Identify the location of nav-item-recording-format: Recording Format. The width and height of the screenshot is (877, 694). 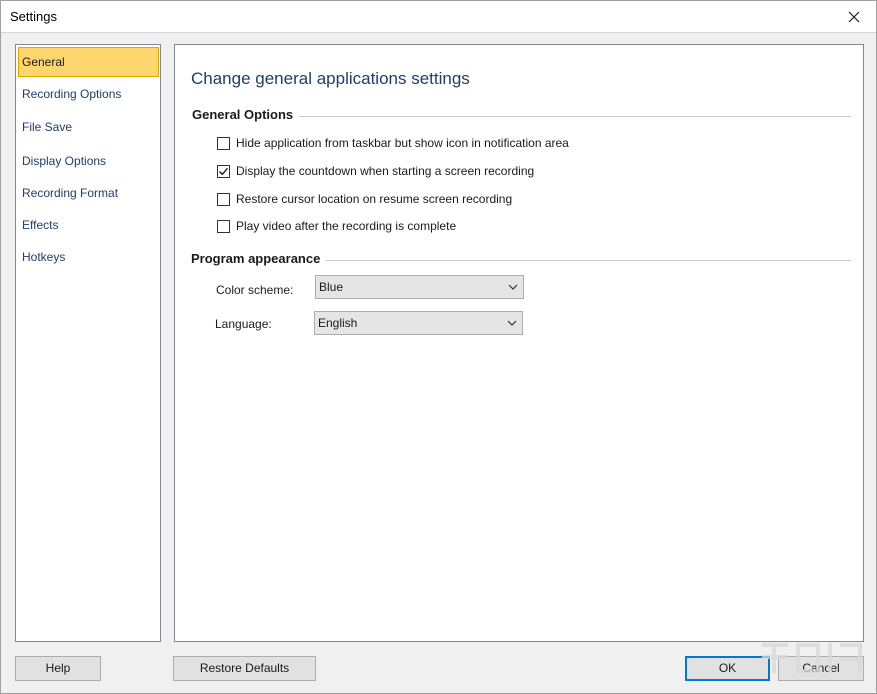
(88, 193).